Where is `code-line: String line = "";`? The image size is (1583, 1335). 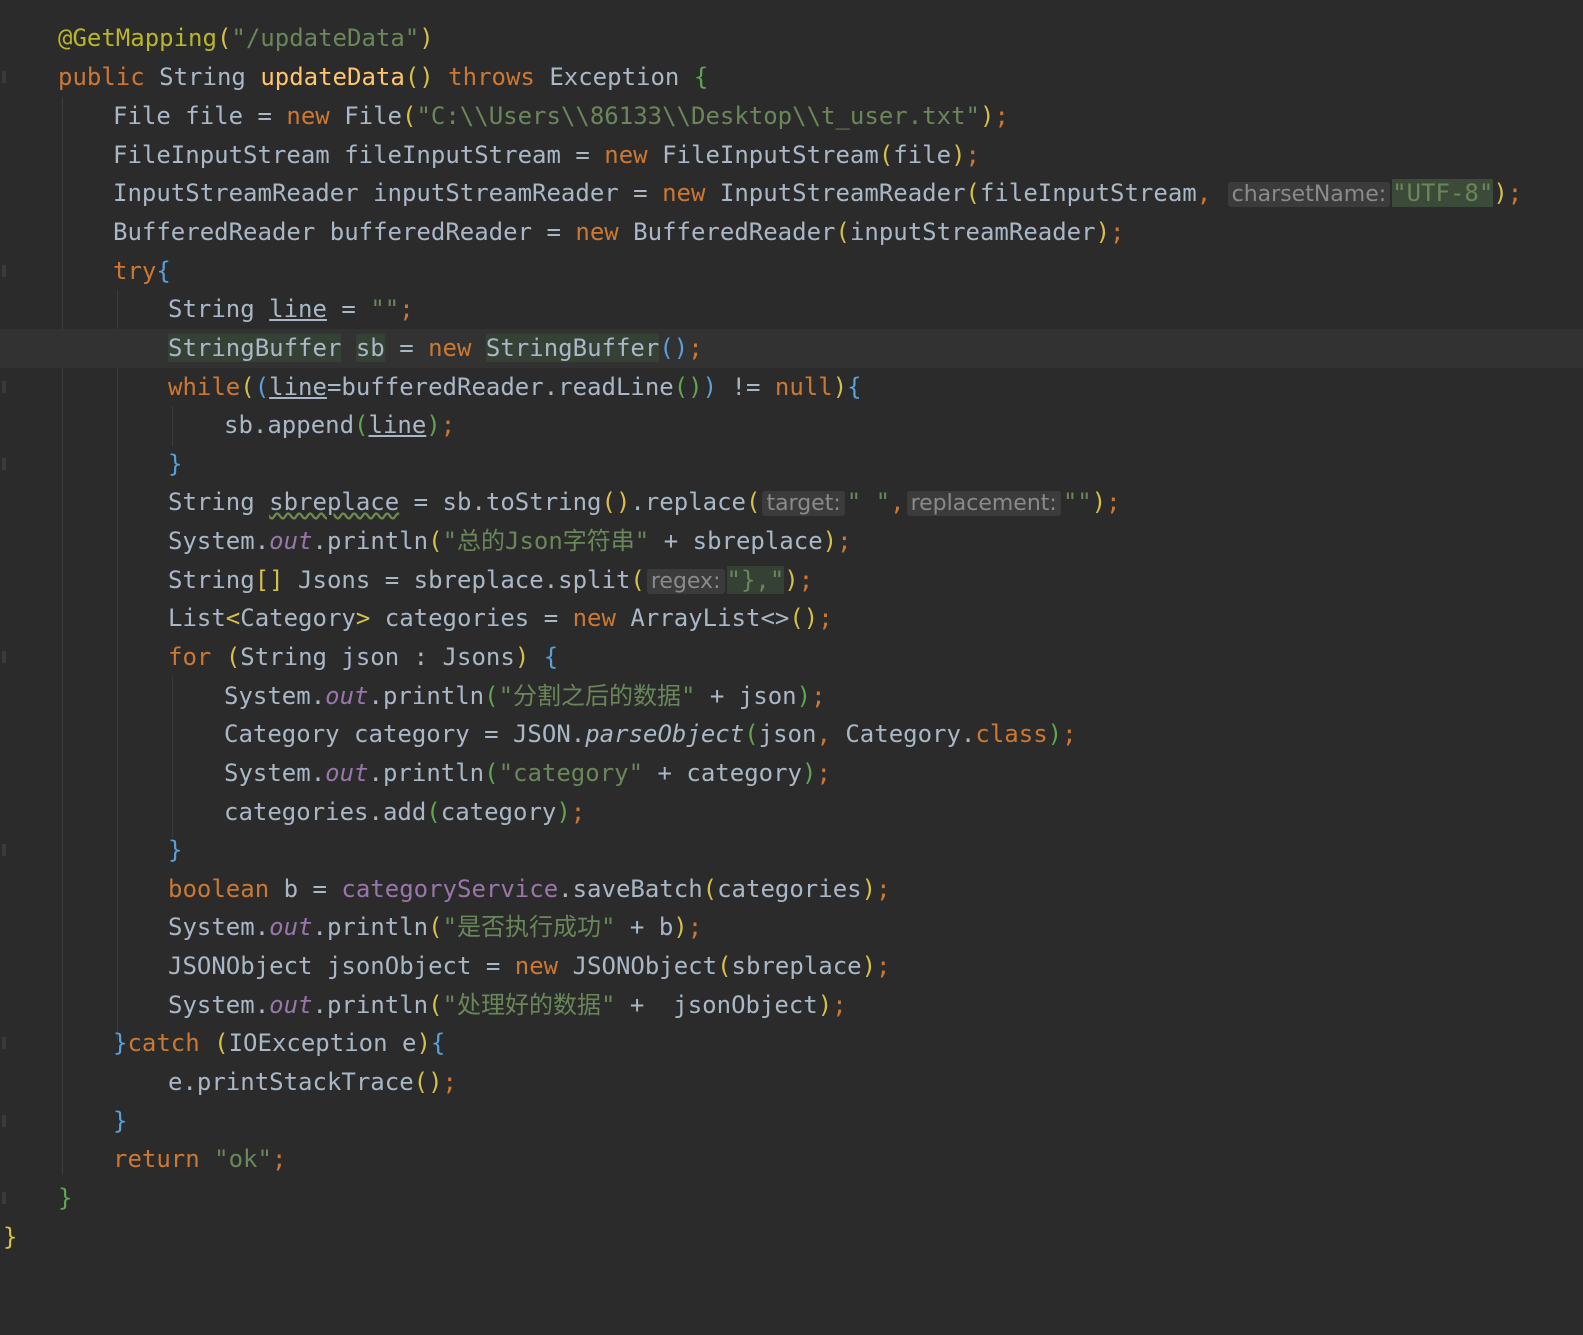
code-line: String line = ""; is located at coordinates (291, 309).